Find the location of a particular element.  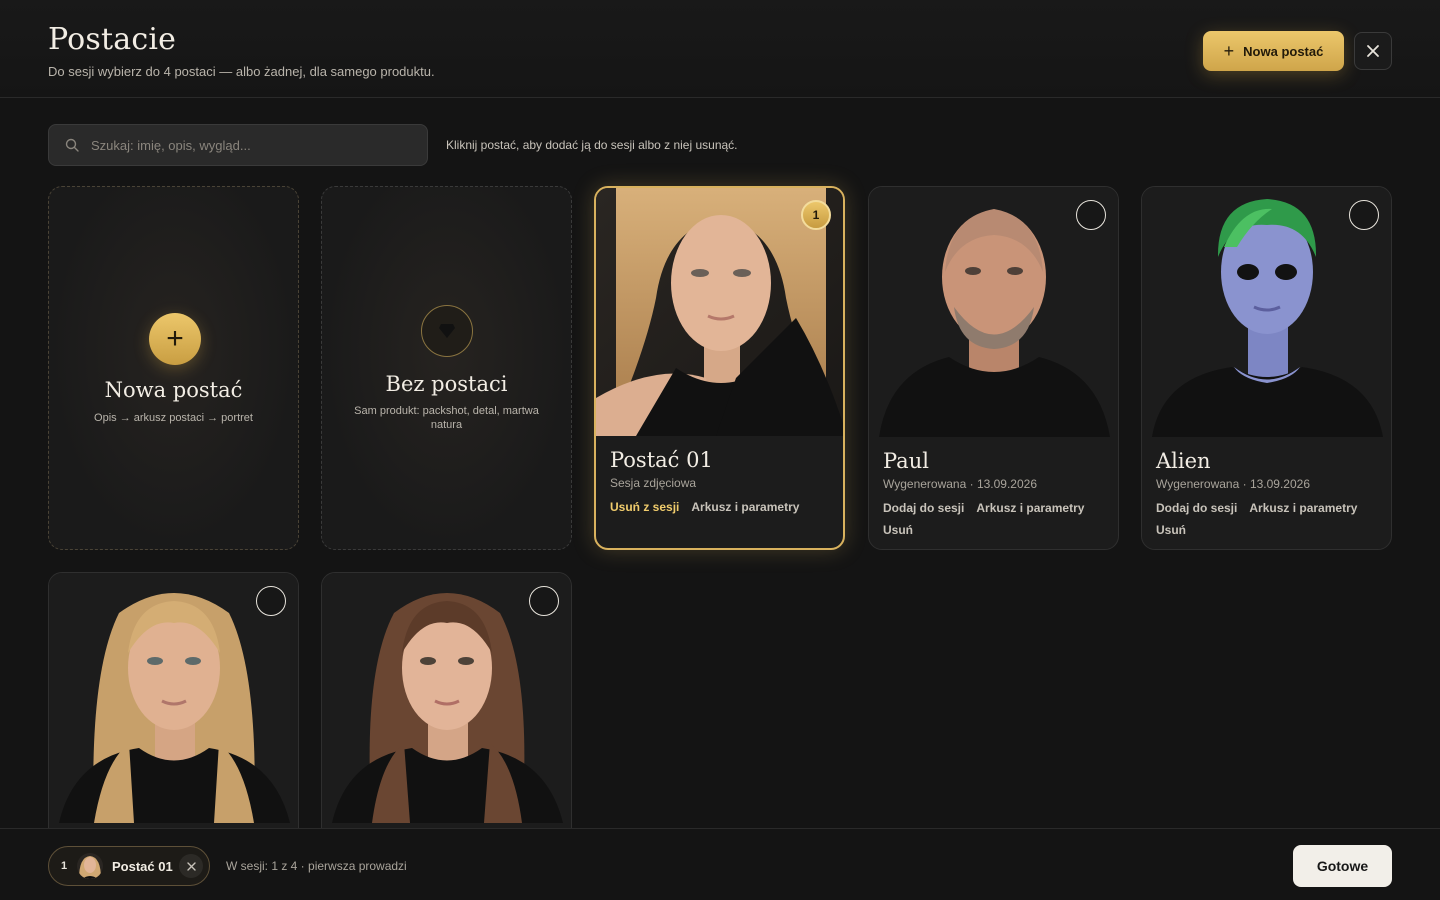

no-character-title: Bez postaci is located at coordinates (446, 384).